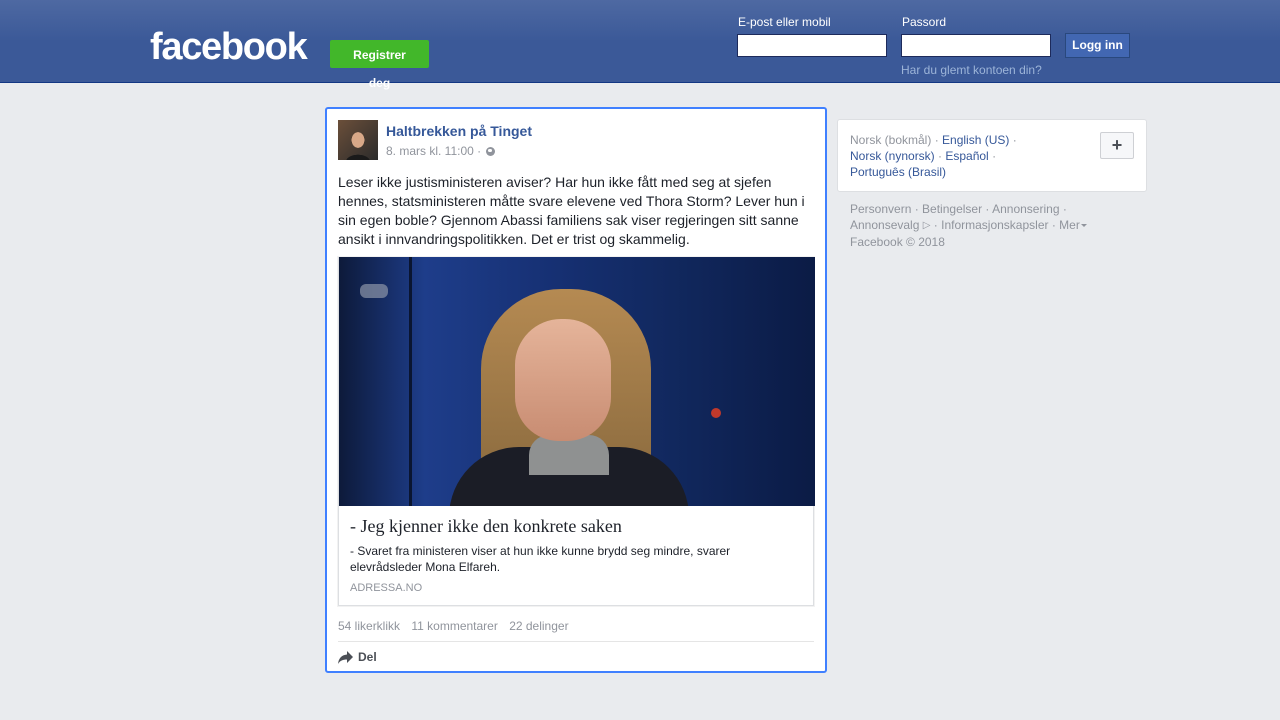  Describe the element at coordinates (491, 151) in the screenshot. I see `globe-icon` at that location.